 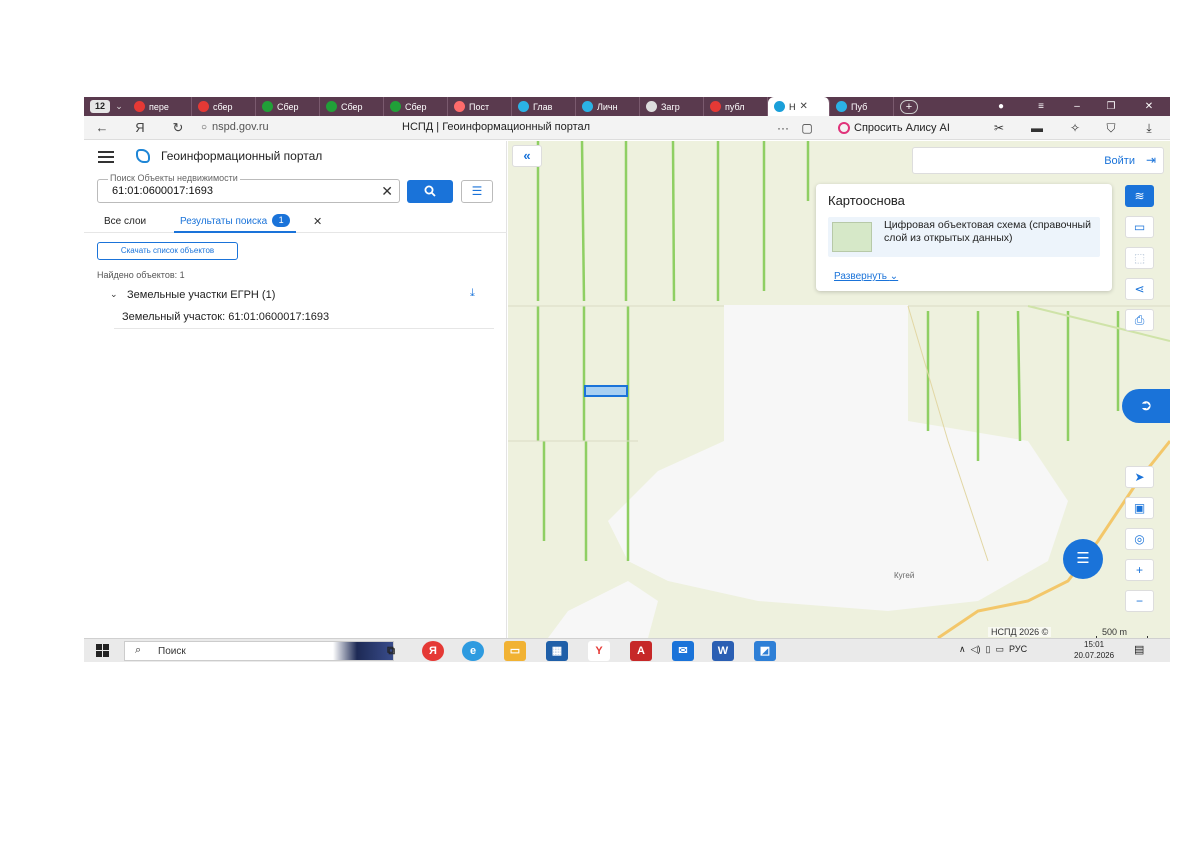 I want to click on result-list-item: Земельный участок: 61:01:0600017:1693, so click(x=304, y=318).